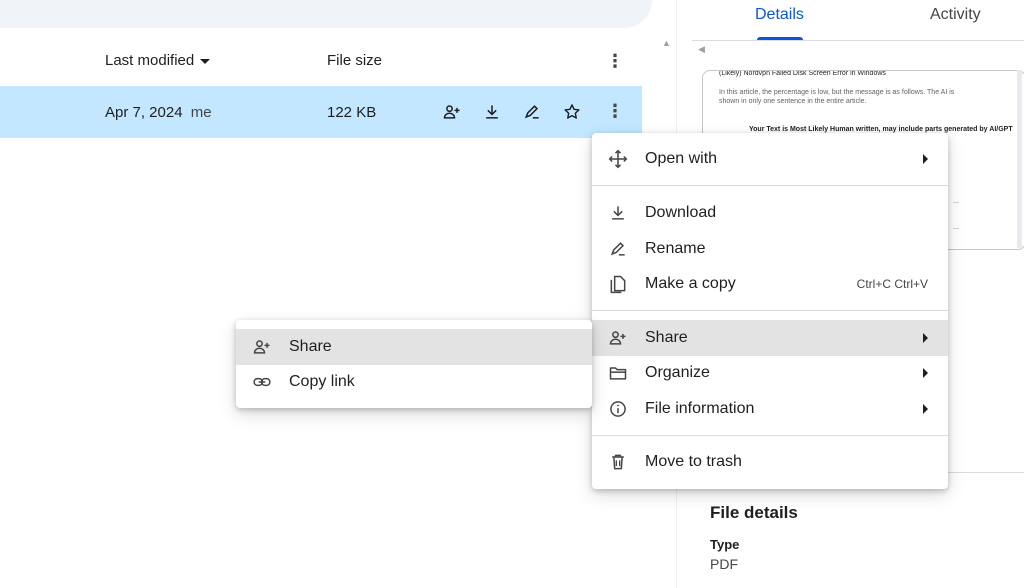 The width and height of the screenshot is (1024, 588). Describe the element at coordinates (414, 382) in the screenshot. I see `submenu-item-copy-link: Copy link` at that location.